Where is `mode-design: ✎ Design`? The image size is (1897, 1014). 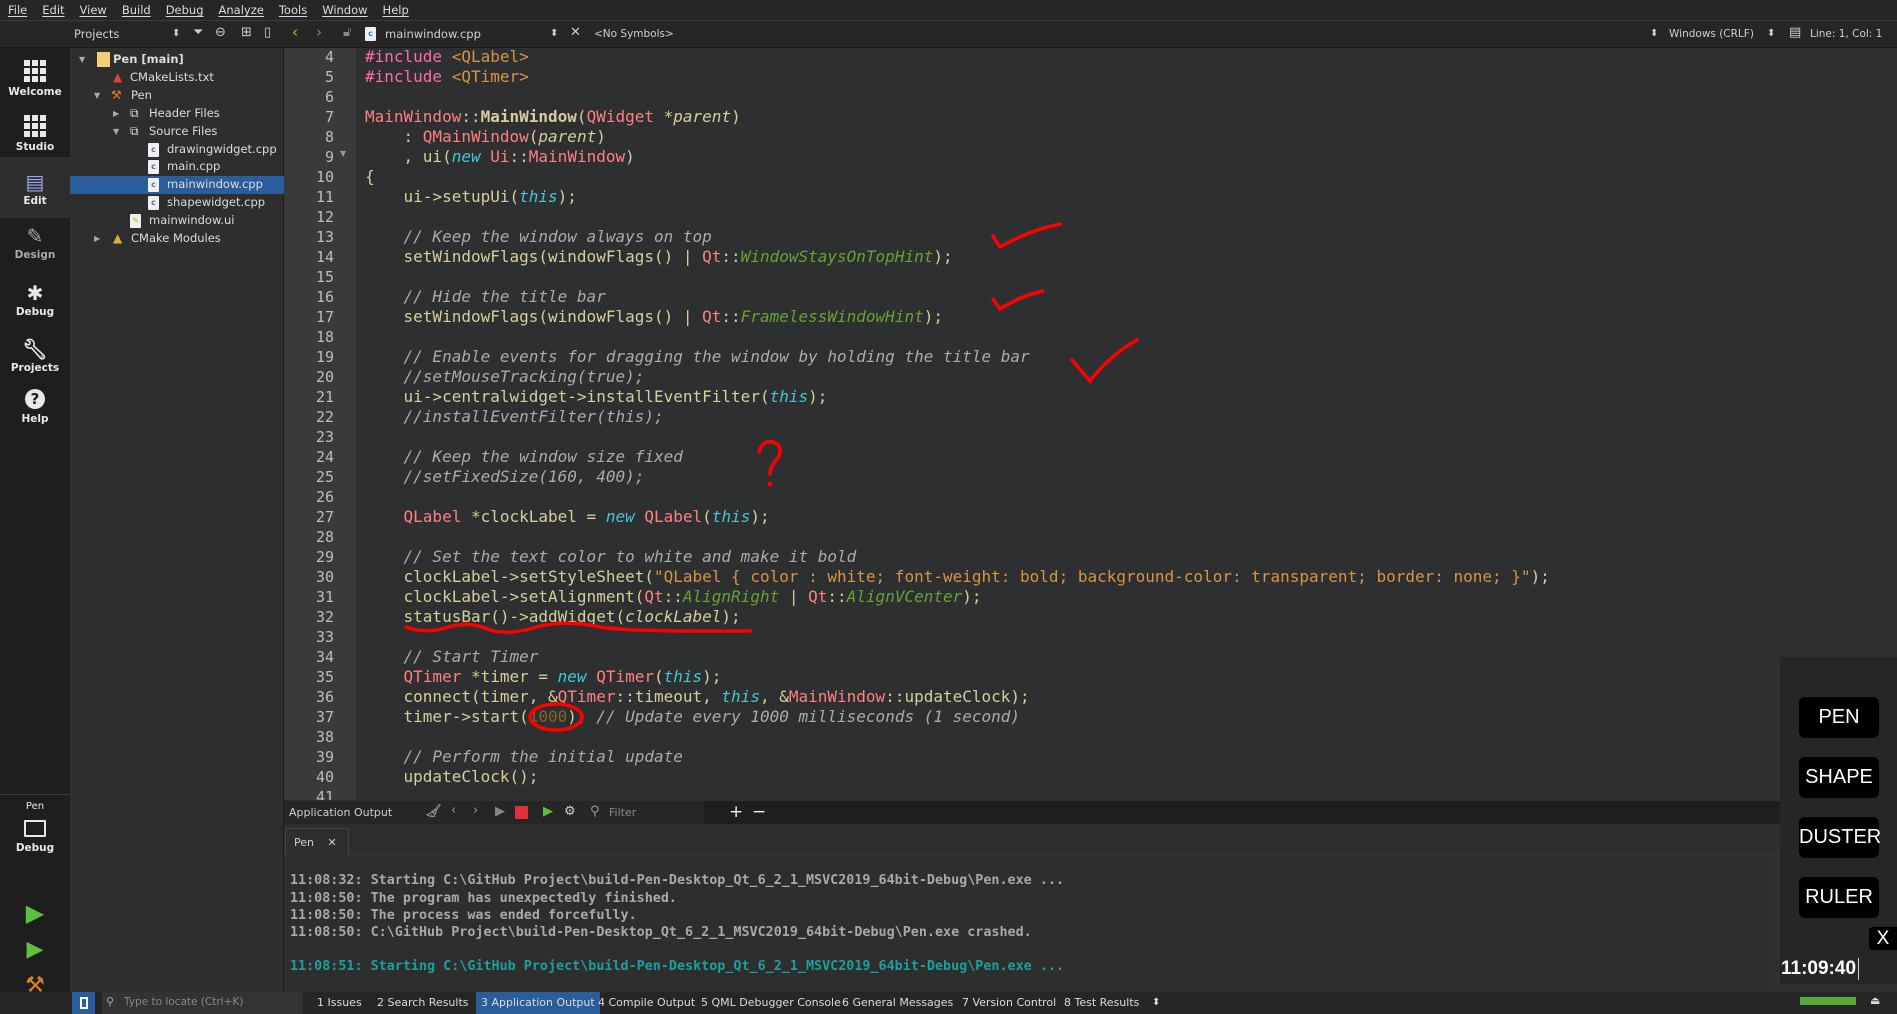
mode-design: ✎ Design is located at coordinates (35, 242).